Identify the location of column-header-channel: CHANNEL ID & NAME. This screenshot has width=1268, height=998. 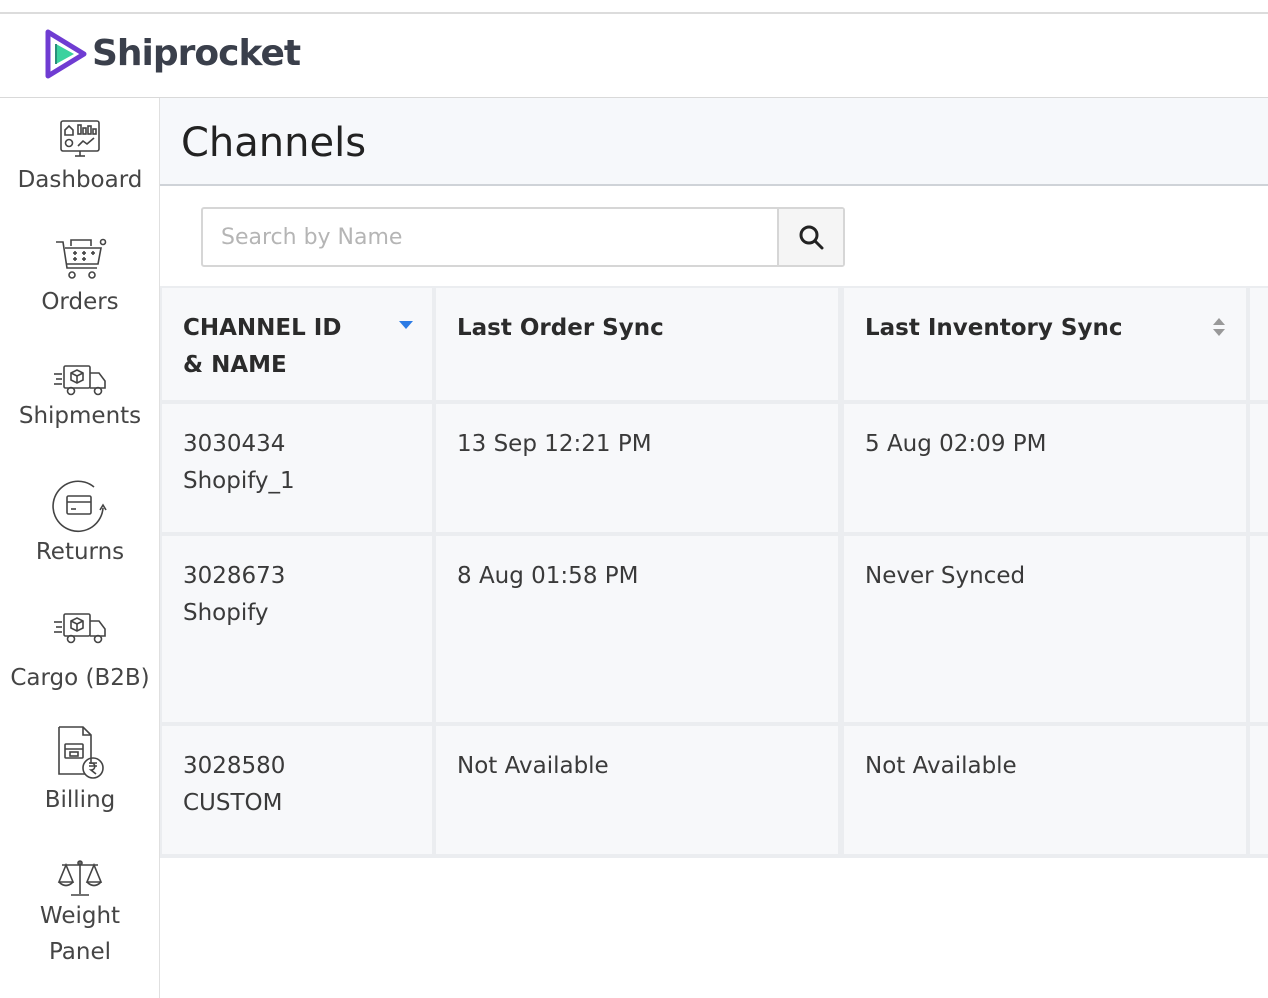
(297, 344).